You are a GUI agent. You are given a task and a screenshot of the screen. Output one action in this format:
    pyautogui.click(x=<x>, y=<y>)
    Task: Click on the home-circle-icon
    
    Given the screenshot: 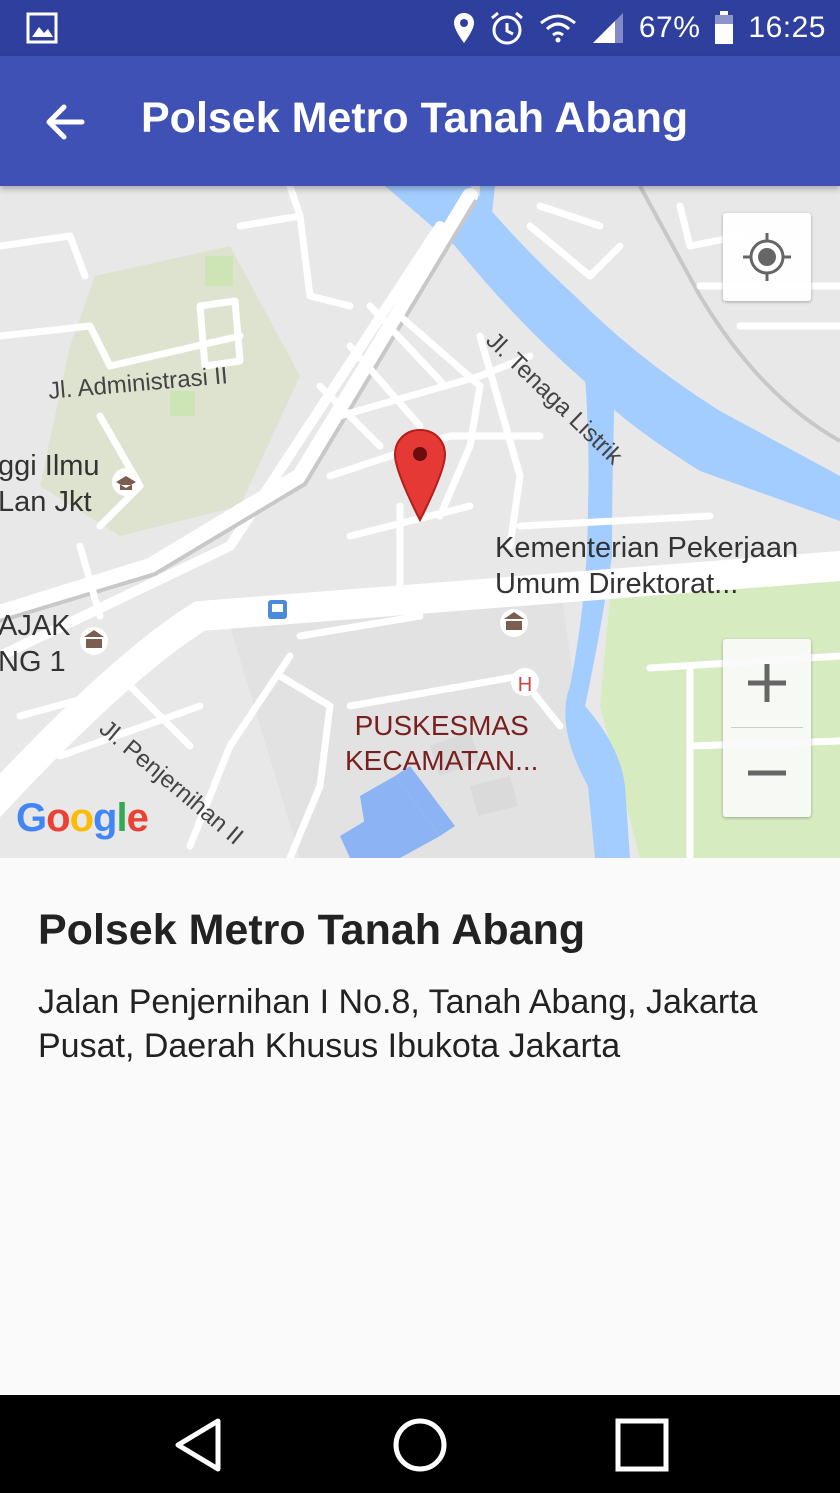 What is the action you would take?
    pyautogui.click(x=420, y=1445)
    